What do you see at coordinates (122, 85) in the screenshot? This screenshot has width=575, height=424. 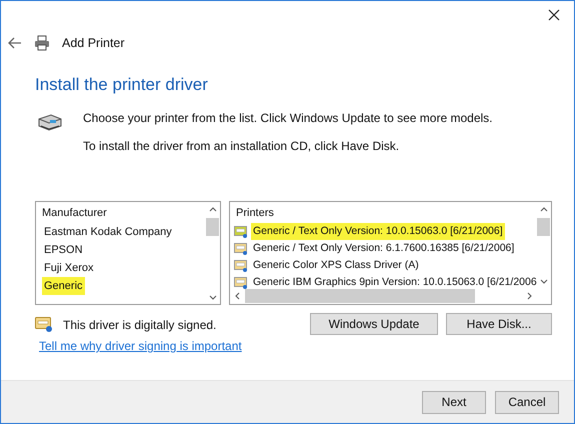 I see `page-heading: Install the printer driver` at bounding box center [122, 85].